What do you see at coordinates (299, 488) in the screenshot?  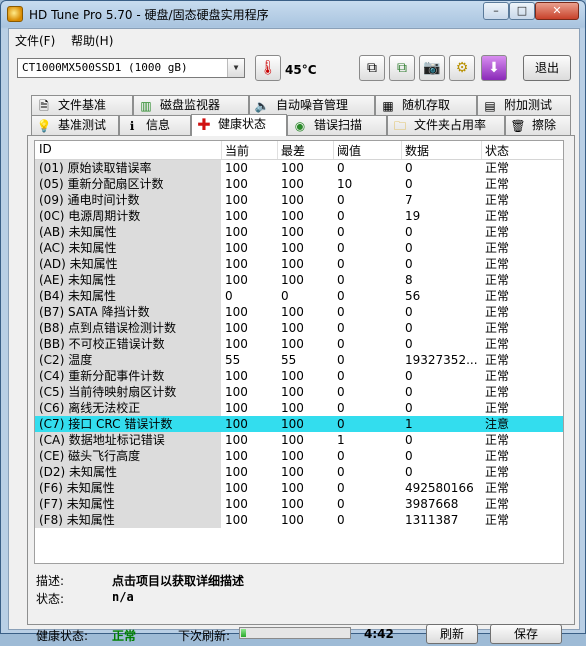 I see `table-row: (F6) 未知属性 100 100 0 492580166 正常` at bounding box center [299, 488].